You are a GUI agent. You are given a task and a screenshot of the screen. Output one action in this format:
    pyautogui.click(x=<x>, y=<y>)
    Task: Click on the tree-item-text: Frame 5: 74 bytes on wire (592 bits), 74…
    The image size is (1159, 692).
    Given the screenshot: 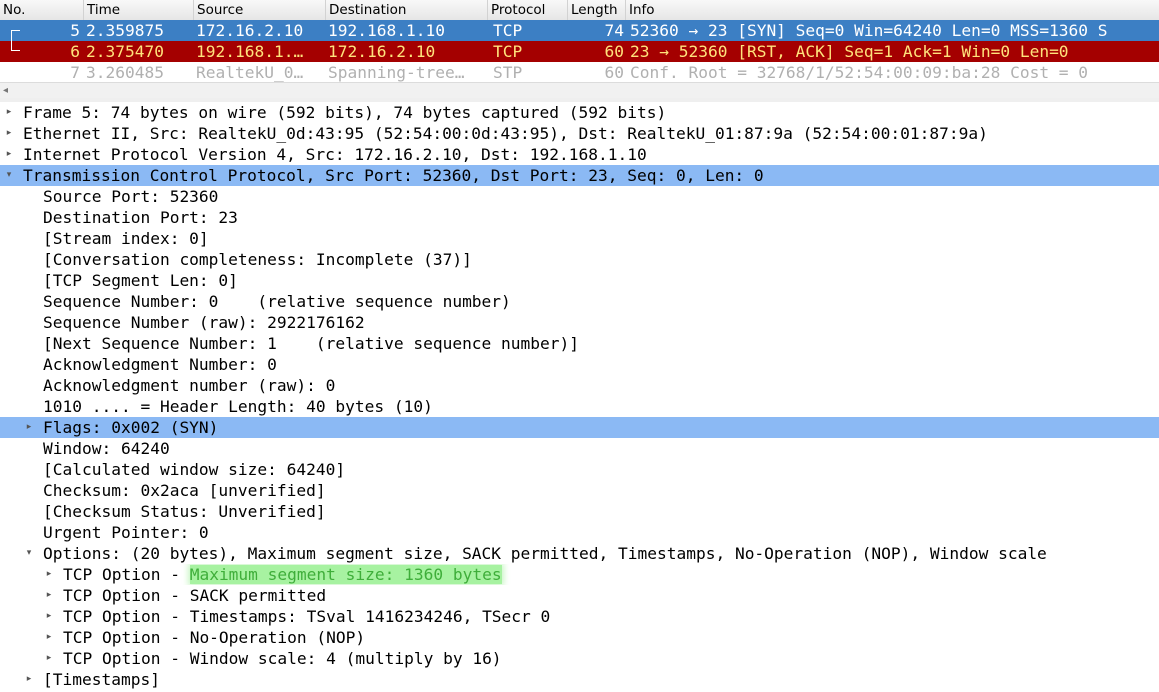 What is the action you would take?
    pyautogui.click(x=345, y=112)
    